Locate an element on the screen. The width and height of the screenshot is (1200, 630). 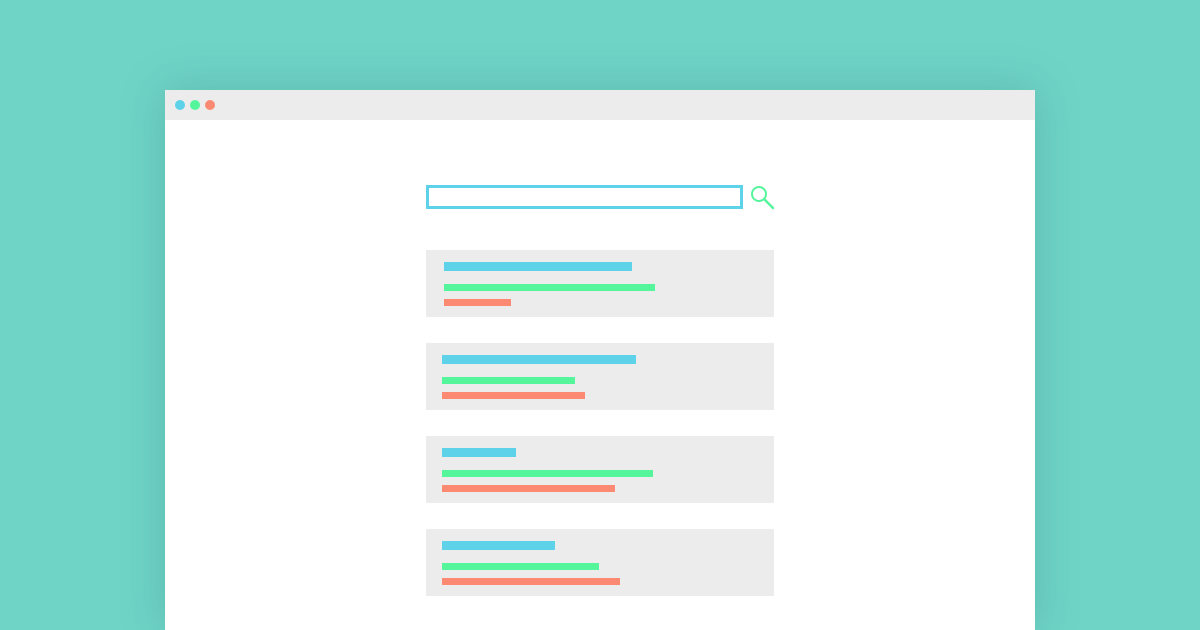
search-input is located at coordinates (584, 197).